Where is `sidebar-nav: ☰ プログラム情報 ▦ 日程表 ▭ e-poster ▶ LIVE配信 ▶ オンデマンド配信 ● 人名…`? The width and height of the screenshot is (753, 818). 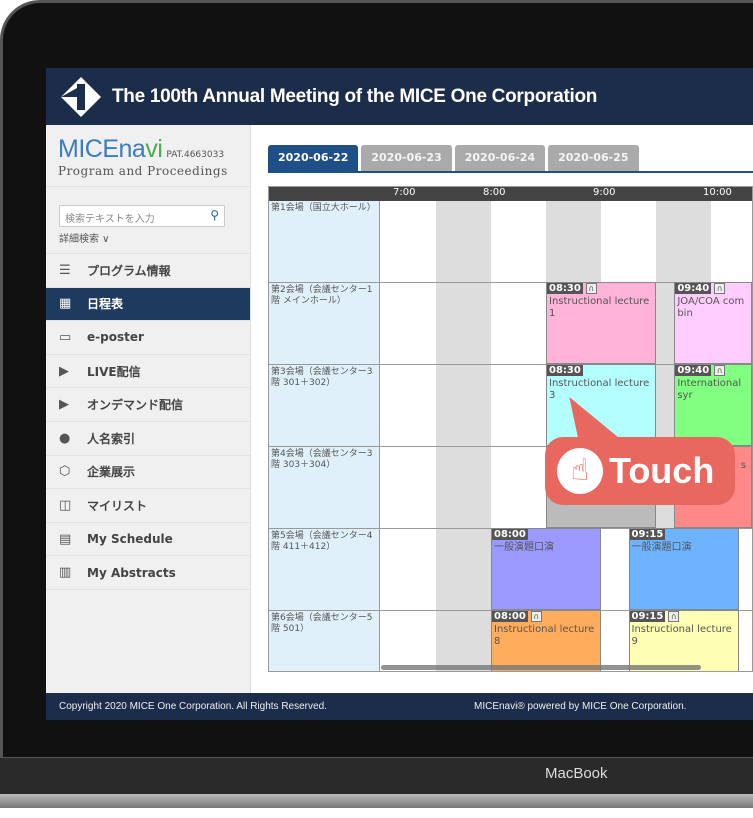 sidebar-nav: ☰ プログラム情報 ▦ 日程表 ▭ e-poster ▶ LIVE配信 ▶ オンデマンド配信 ● 人名… is located at coordinates (148, 421).